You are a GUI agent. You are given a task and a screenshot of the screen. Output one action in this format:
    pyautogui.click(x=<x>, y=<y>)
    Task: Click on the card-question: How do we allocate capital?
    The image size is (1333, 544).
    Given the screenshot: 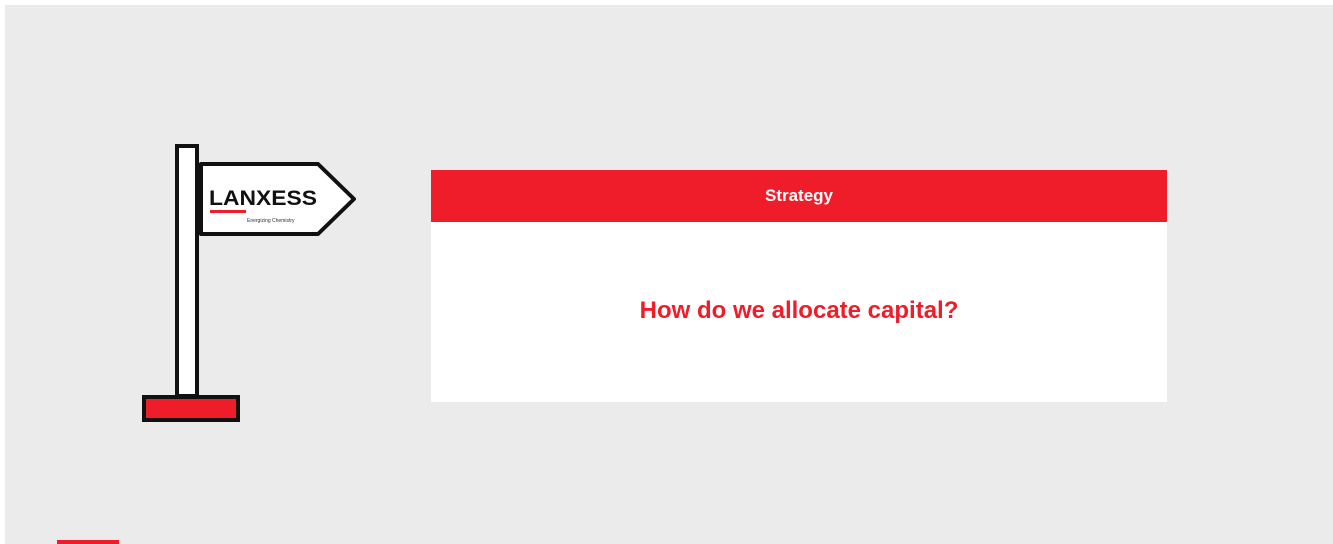 What is the action you would take?
    pyautogui.click(x=799, y=310)
    